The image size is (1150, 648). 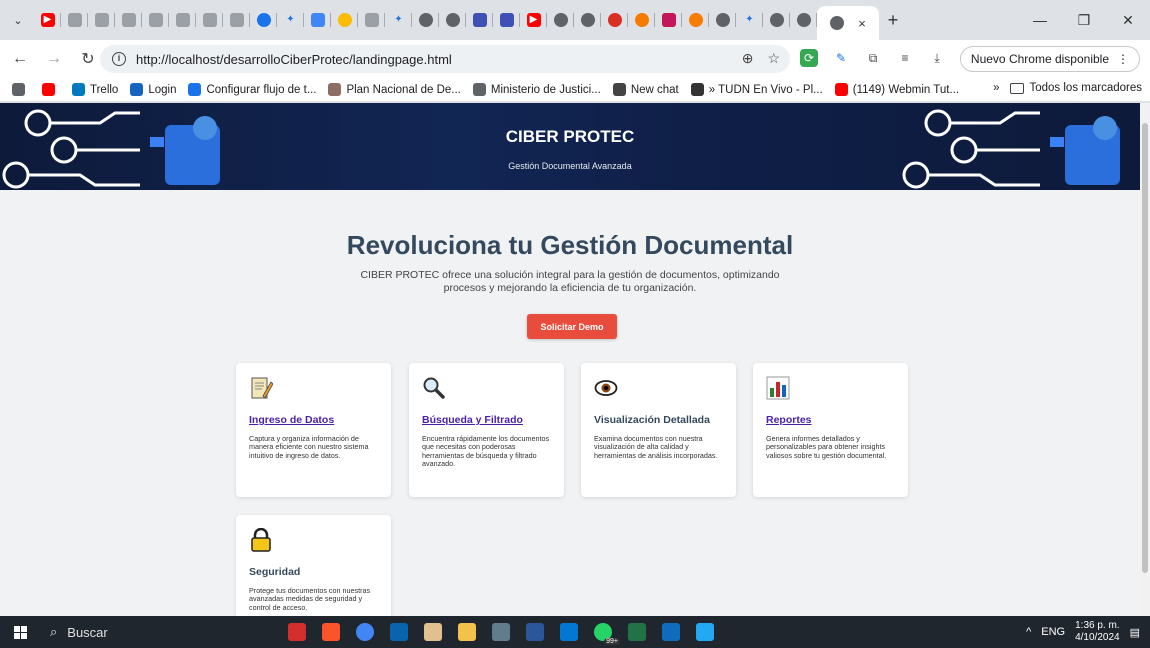 What do you see at coordinates (95, 89) in the screenshot?
I see `bookmark-item: Trello` at bounding box center [95, 89].